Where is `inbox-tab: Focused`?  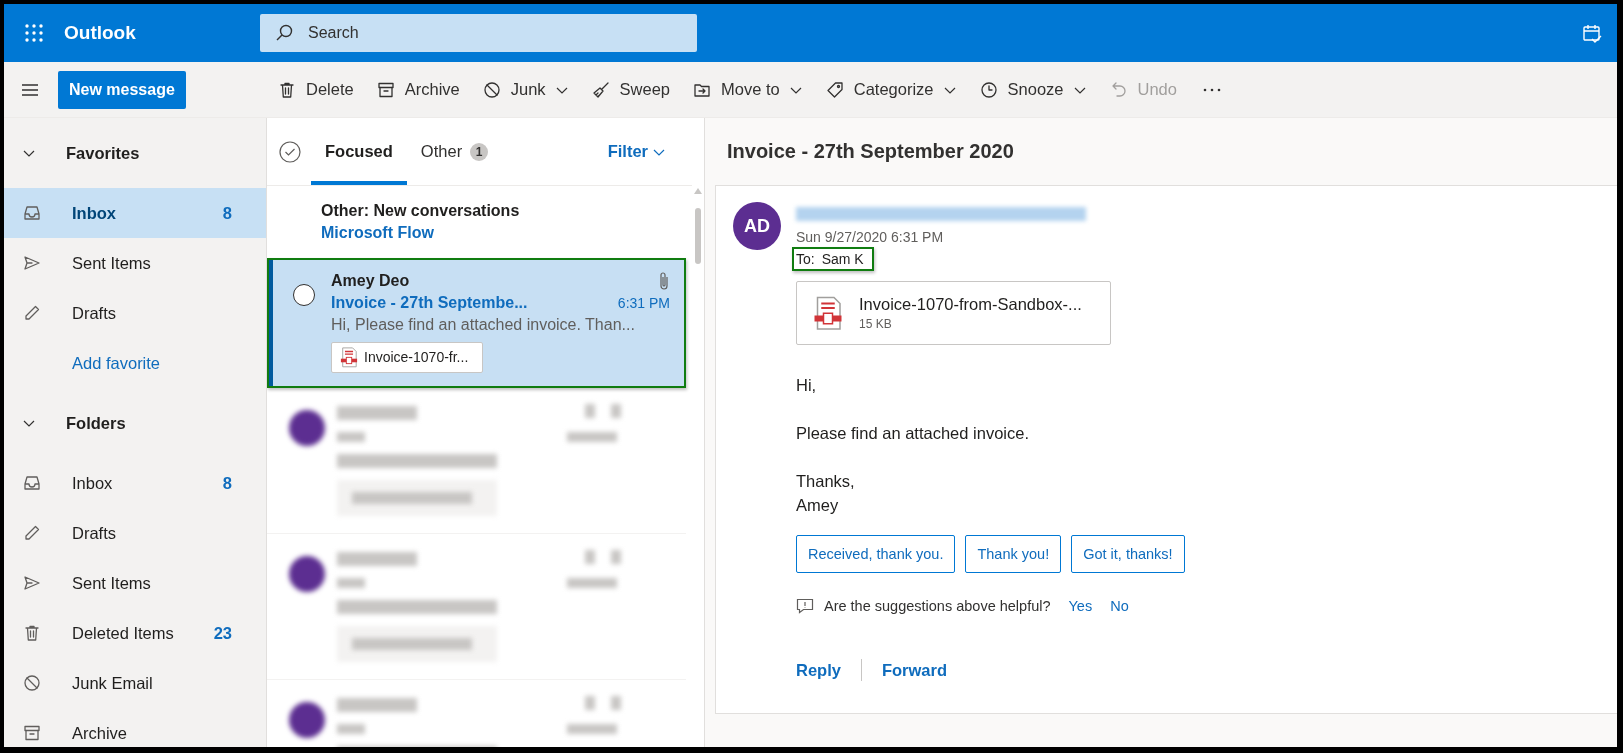 inbox-tab: Focused is located at coordinates (359, 151).